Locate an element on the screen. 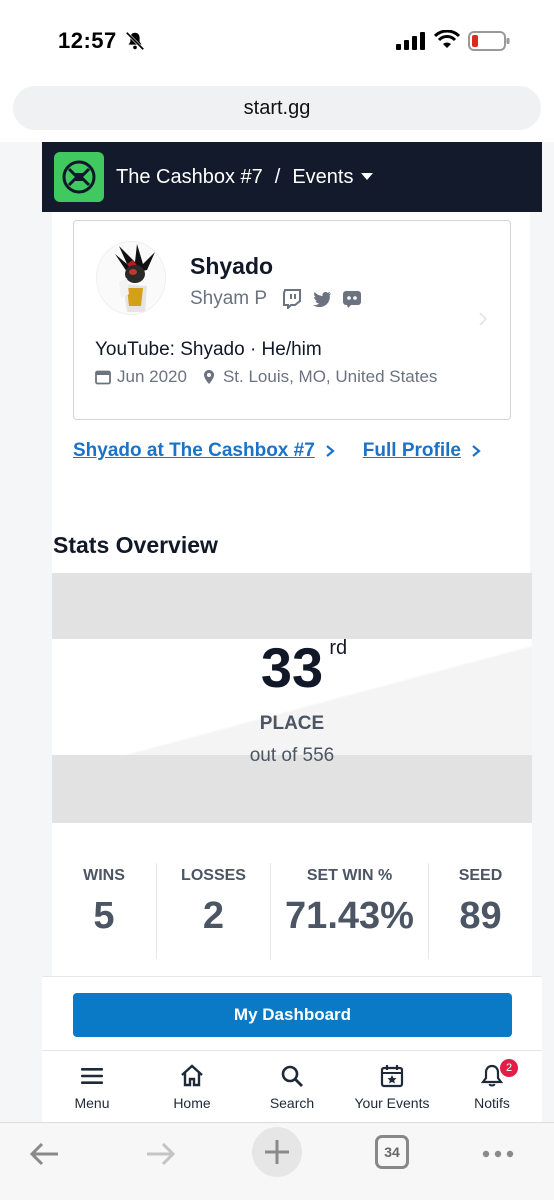 The image size is (554, 1200). caret-down-icon is located at coordinates (367, 177).